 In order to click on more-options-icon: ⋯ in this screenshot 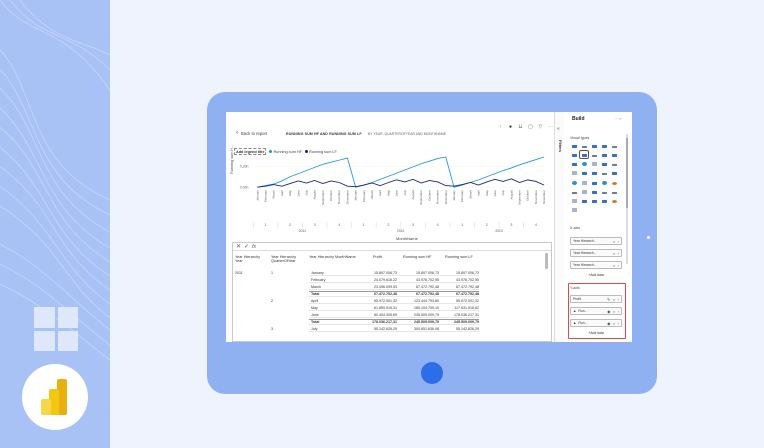, I will do `click(550, 127)`.